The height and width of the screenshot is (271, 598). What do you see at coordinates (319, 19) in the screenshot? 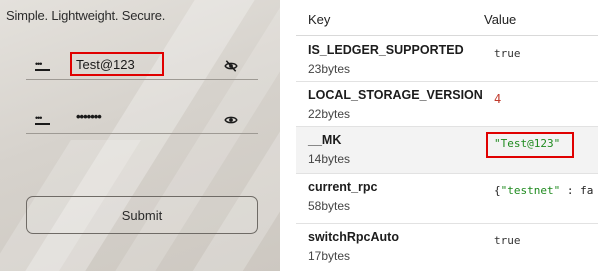
I see `column-header-key: Key` at bounding box center [319, 19].